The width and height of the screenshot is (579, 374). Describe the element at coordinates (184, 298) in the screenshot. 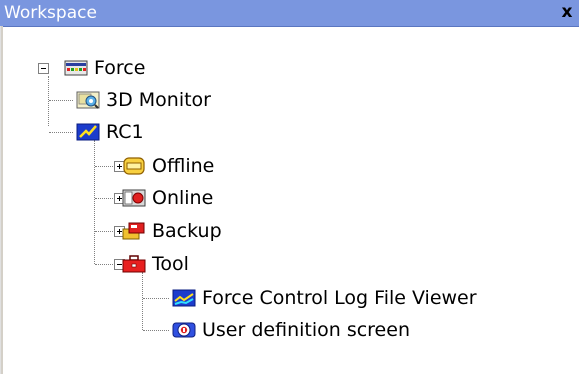

I see `chart-viewer-icon` at that location.